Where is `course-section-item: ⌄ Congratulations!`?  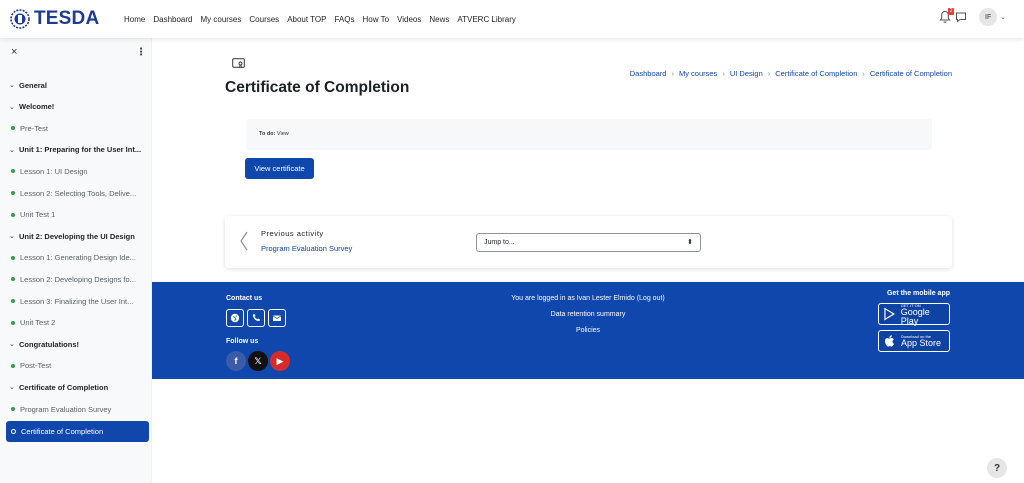 course-section-item: ⌄ Congratulations! is located at coordinates (77, 344).